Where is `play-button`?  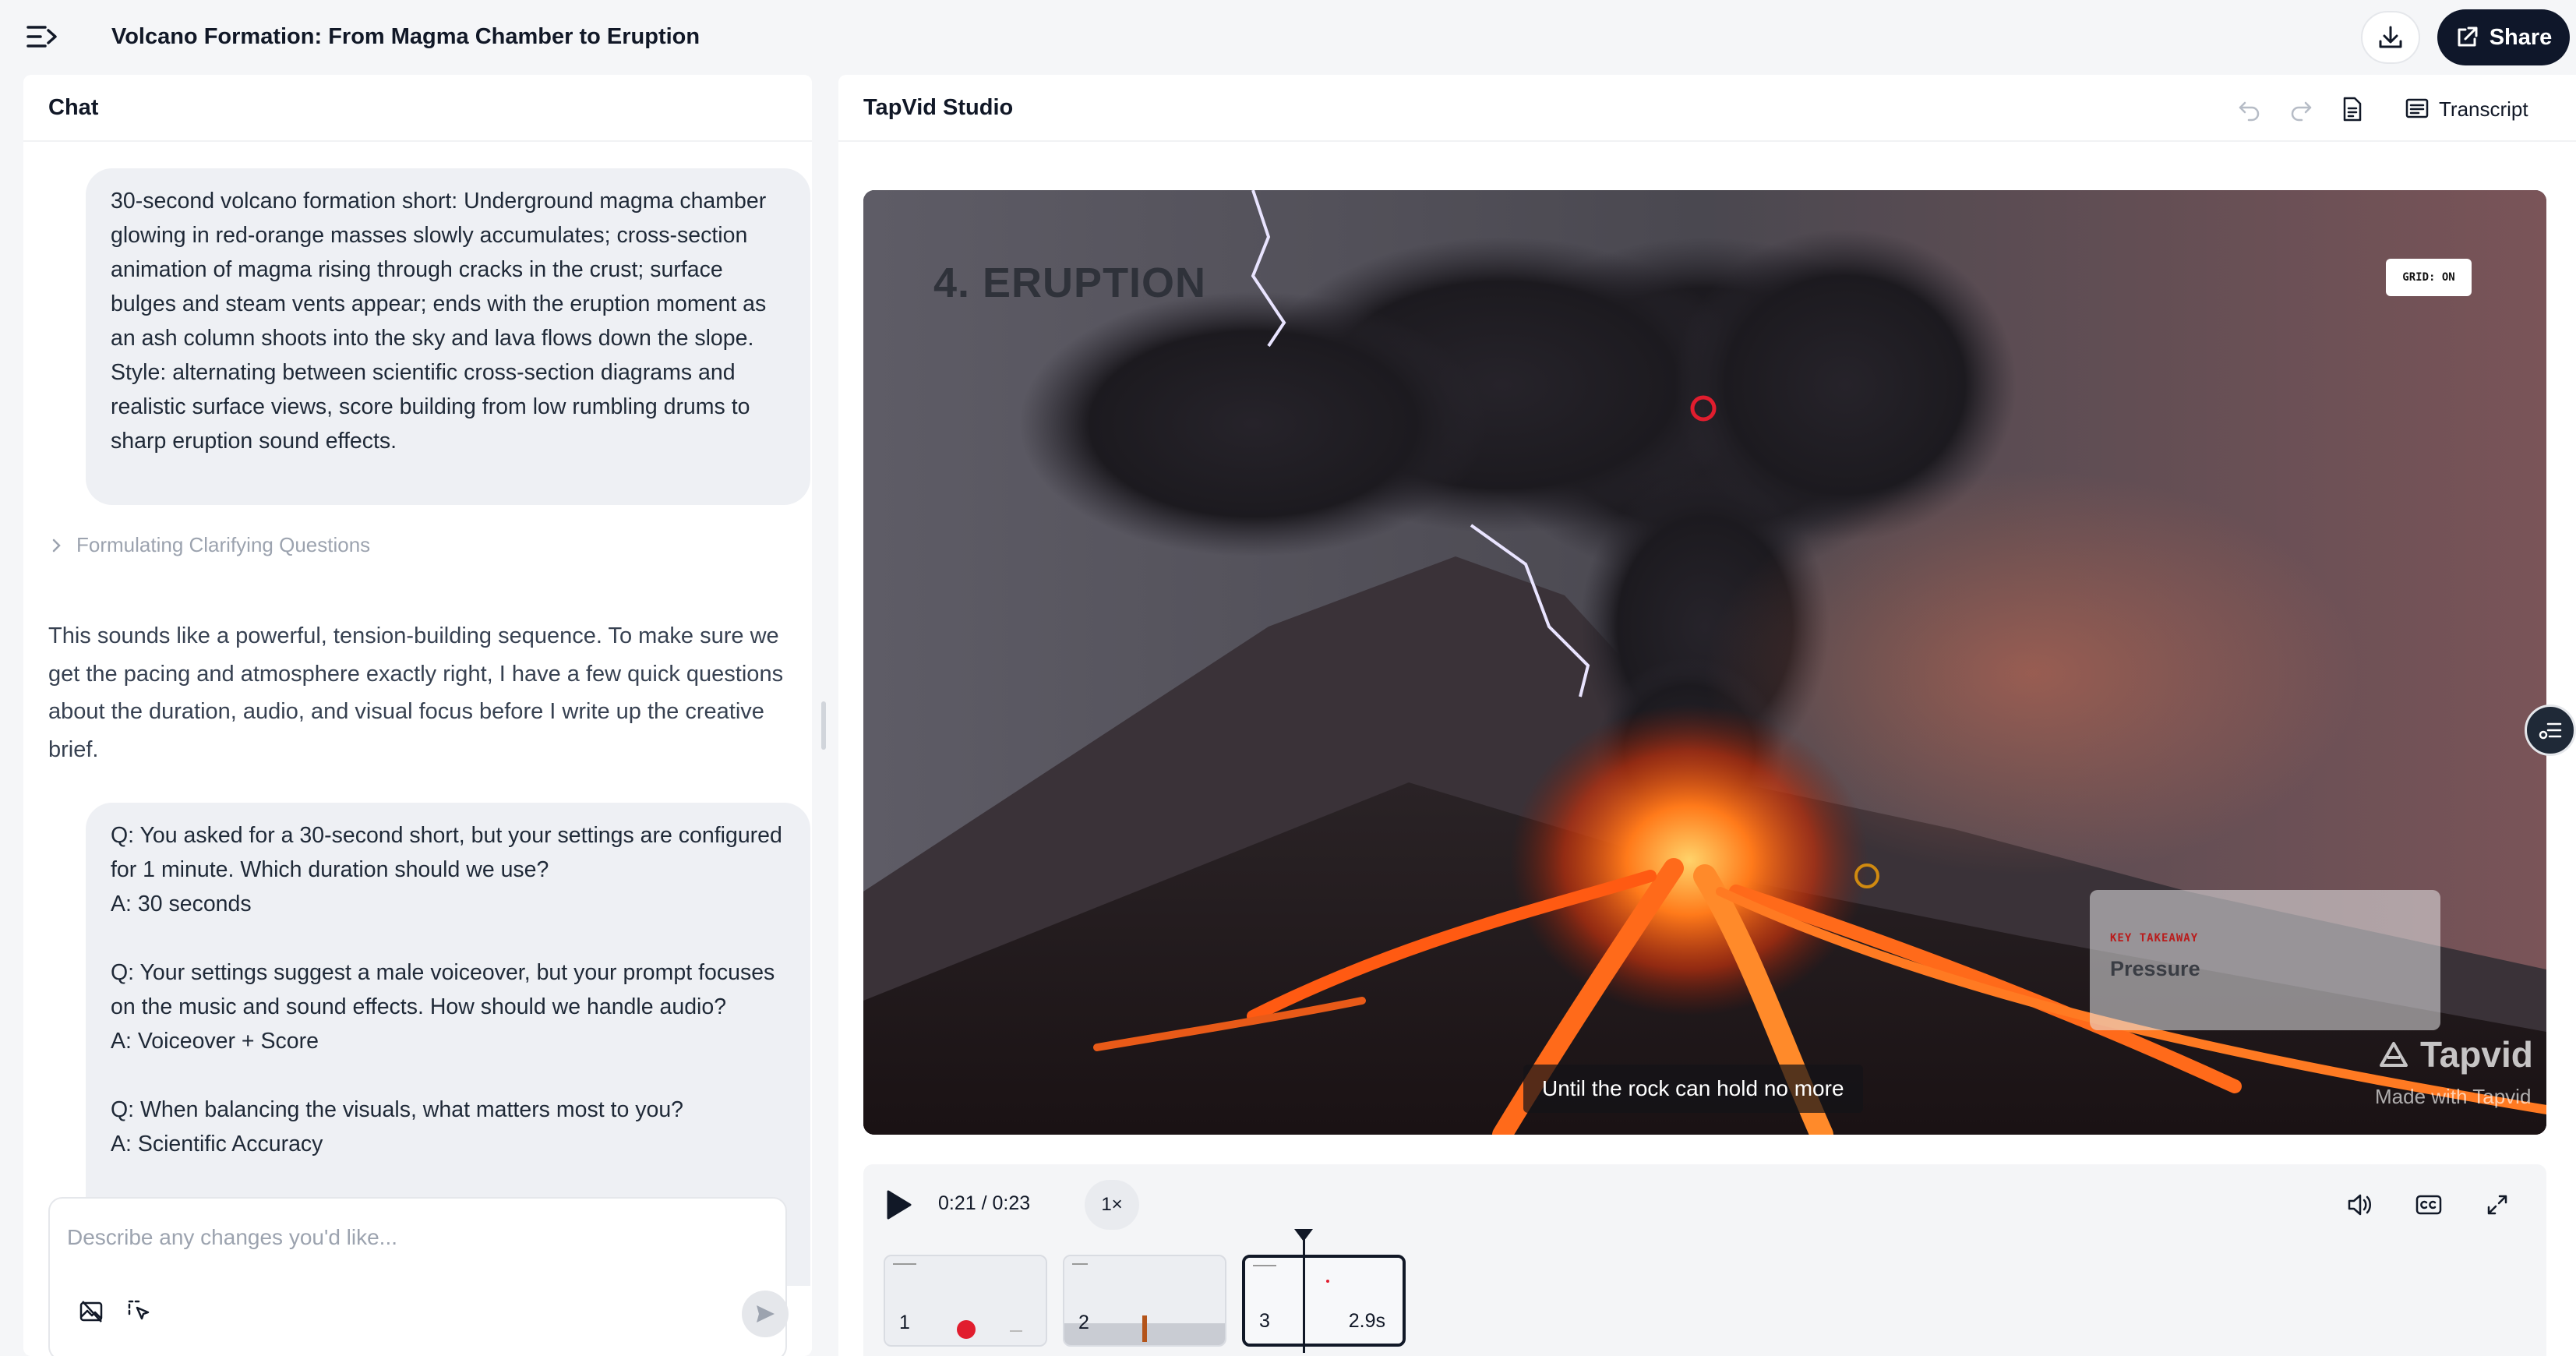 play-button is located at coordinates (898, 1205).